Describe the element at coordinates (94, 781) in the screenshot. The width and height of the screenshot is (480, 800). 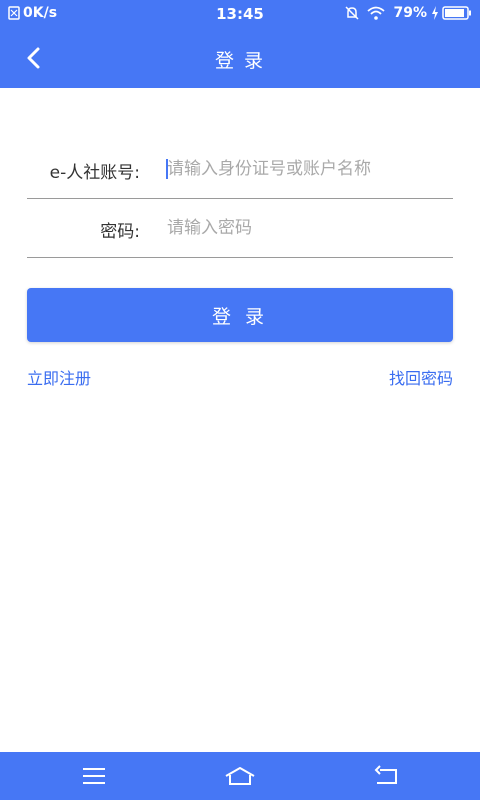
I see `menu-icon` at that location.